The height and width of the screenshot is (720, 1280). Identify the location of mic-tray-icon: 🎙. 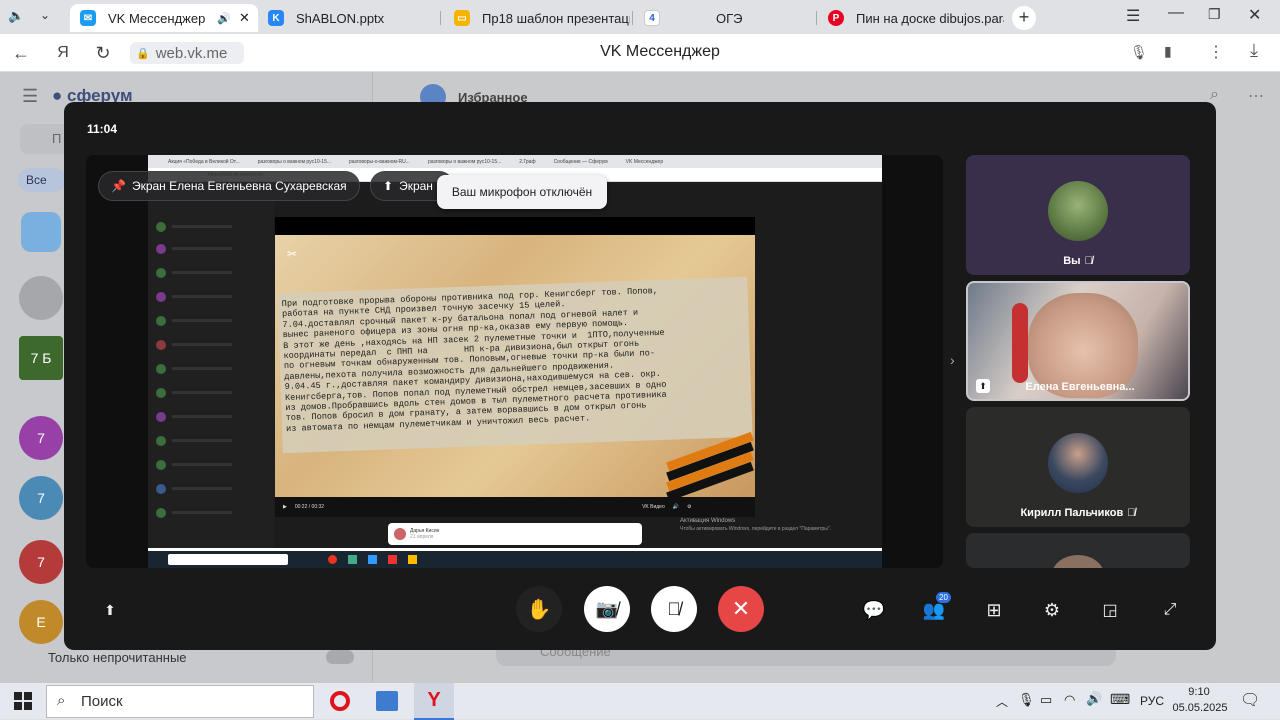
(1026, 700).